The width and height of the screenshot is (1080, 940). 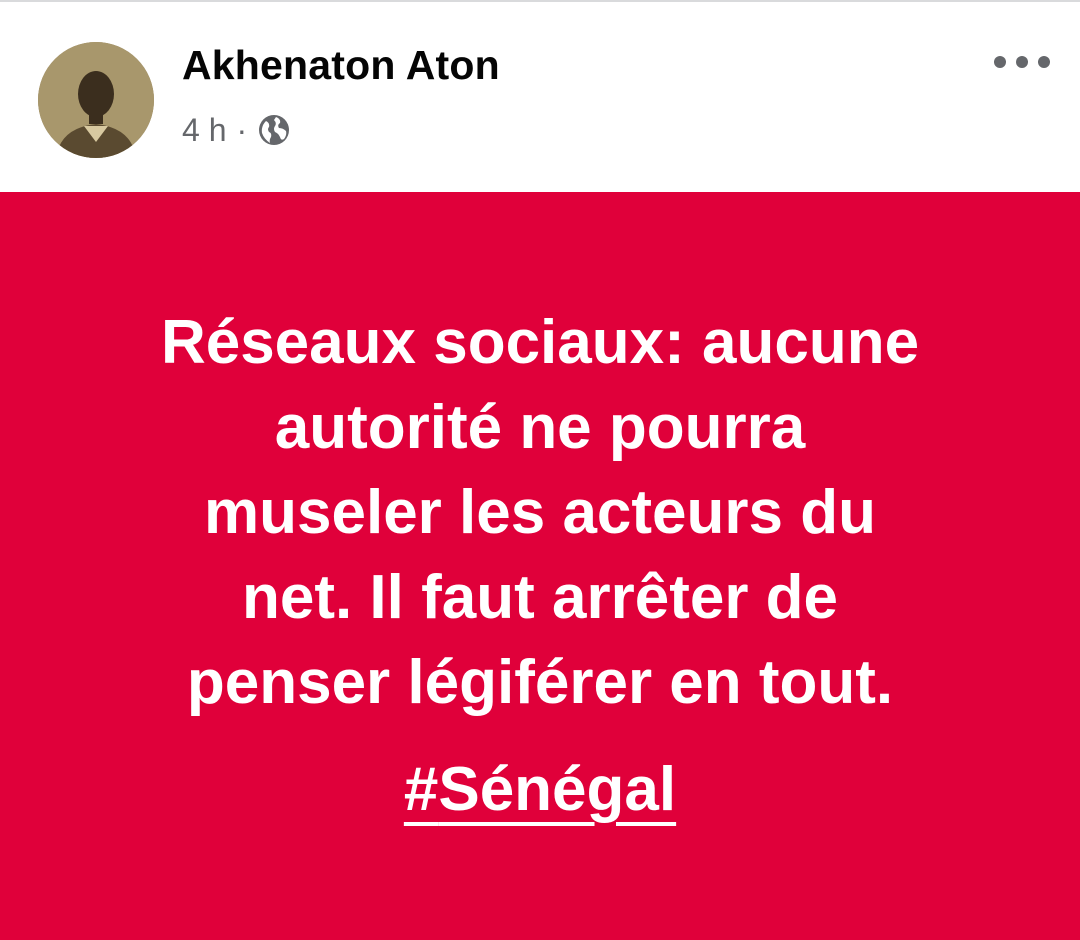 What do you see at coordinates (204, 130) in the screenshot?
I see `post-timestamp: 4 h` at bounding box center [204, 130].